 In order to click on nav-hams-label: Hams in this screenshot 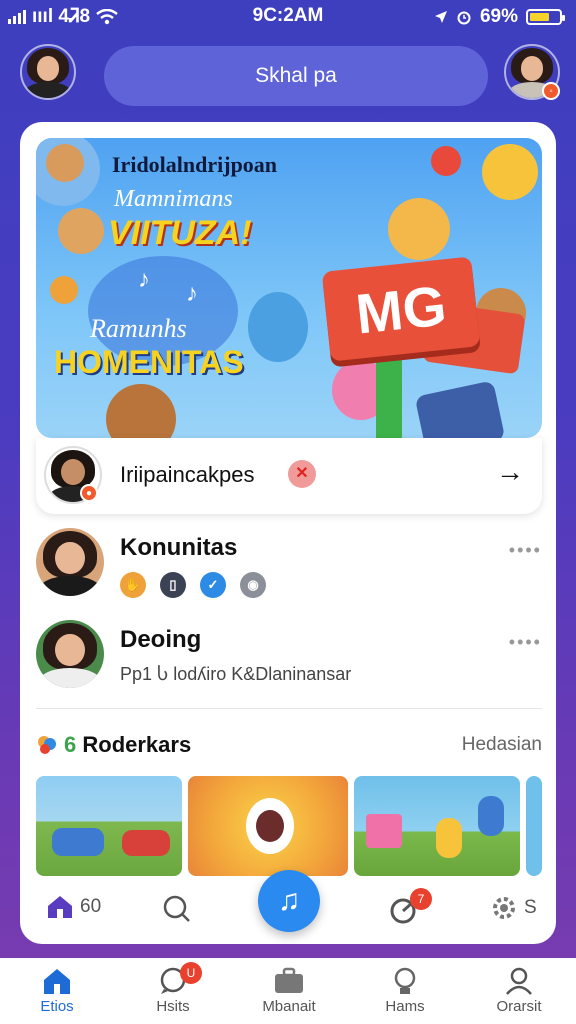, I will do `click(405, 1006)`.